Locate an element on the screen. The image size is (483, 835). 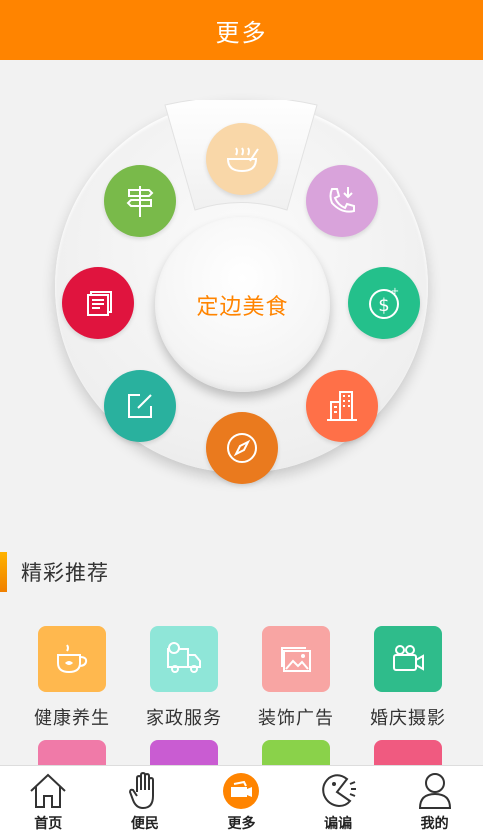
wheel-center-button: 定边美食 is located at coordinates (242, 304).